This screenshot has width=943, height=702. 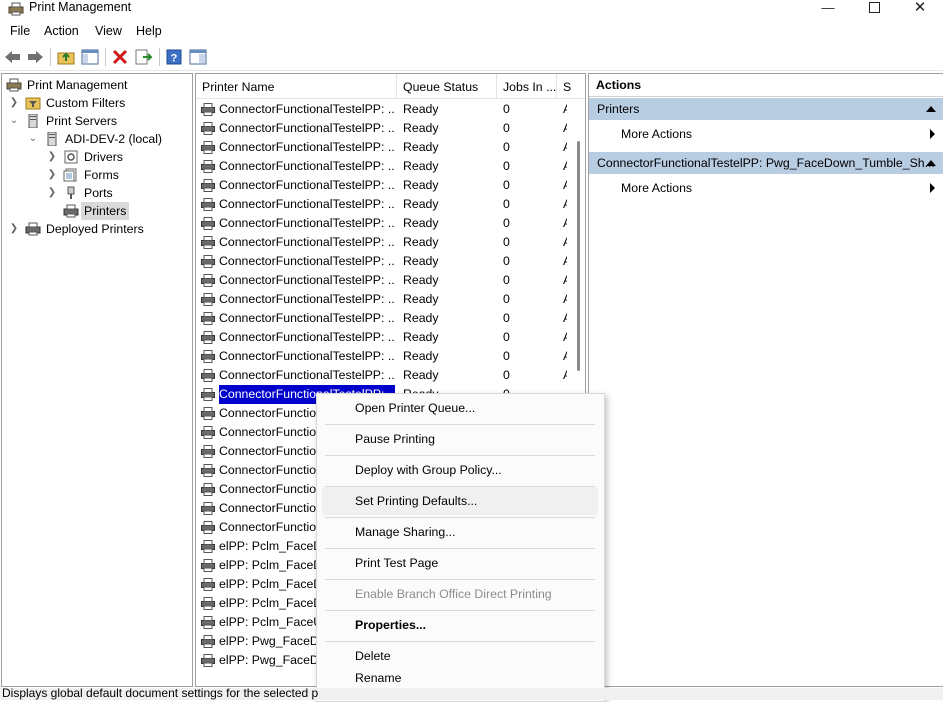 What do you see at coordinates (149, 31) in the screenshot?
I see `menu-help: Help` at bounding box center [149, 31].